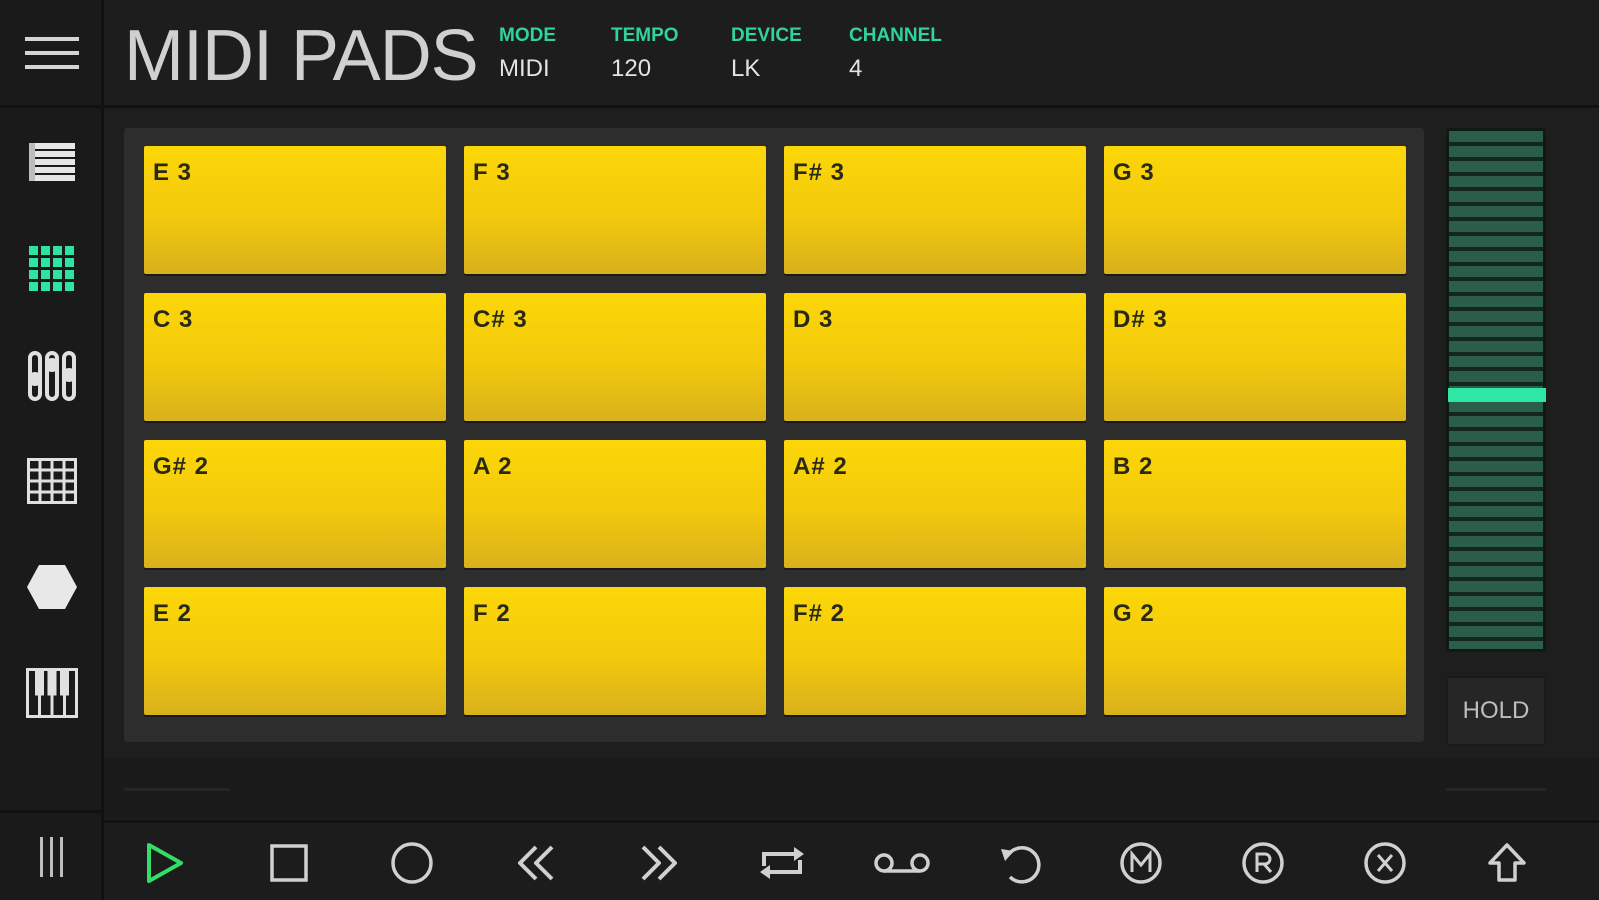 The width and height of the screenshot is (1599, 900). I want to click on rewind-icon, so click(536, 863).